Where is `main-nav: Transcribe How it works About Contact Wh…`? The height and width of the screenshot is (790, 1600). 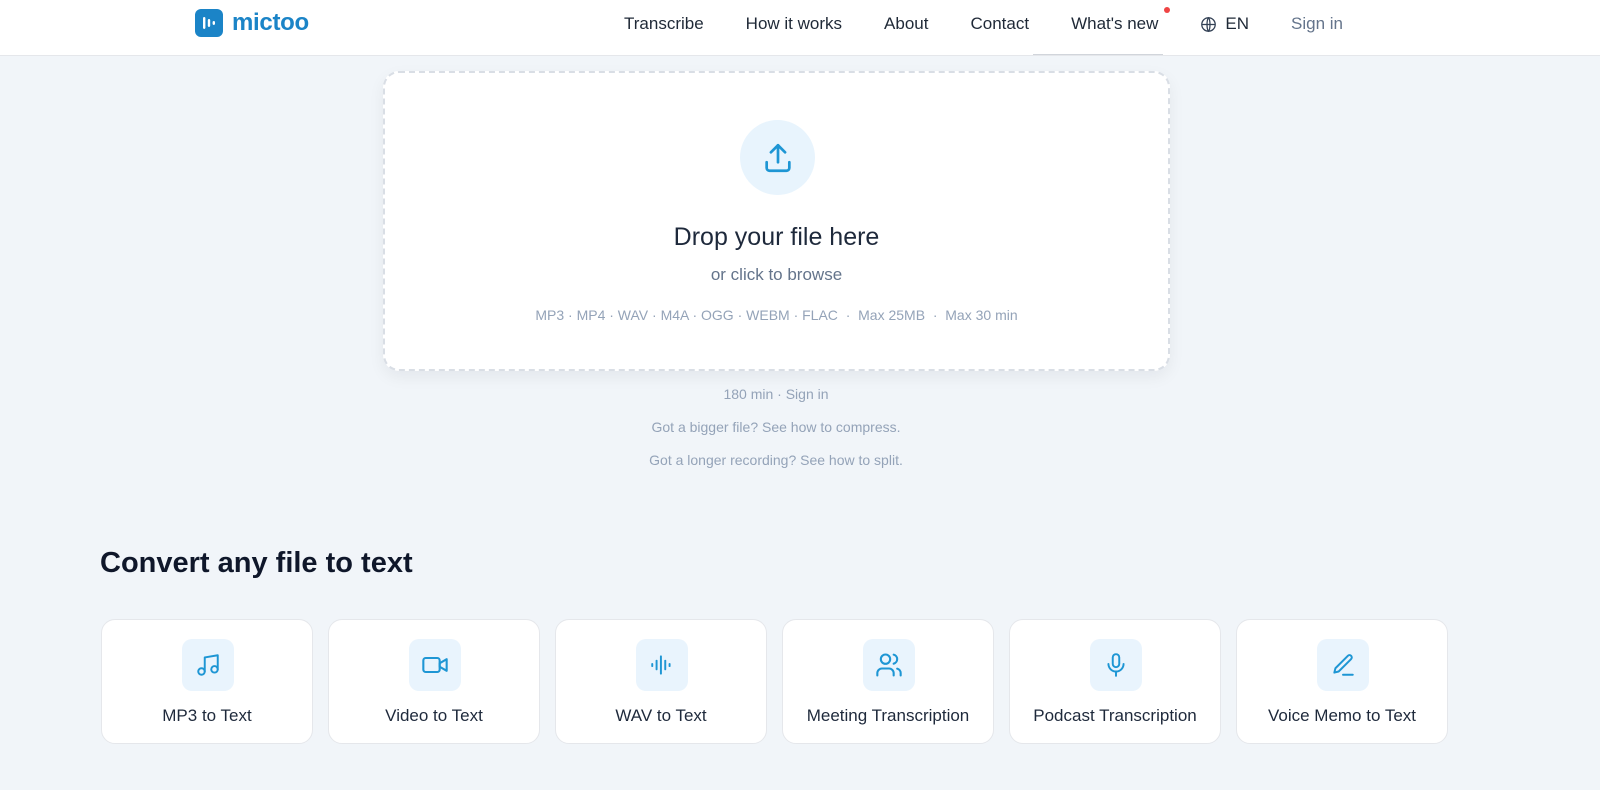
main-nav: Transcribe How it works About Contact Wh… is located at coordinates (983, 24).